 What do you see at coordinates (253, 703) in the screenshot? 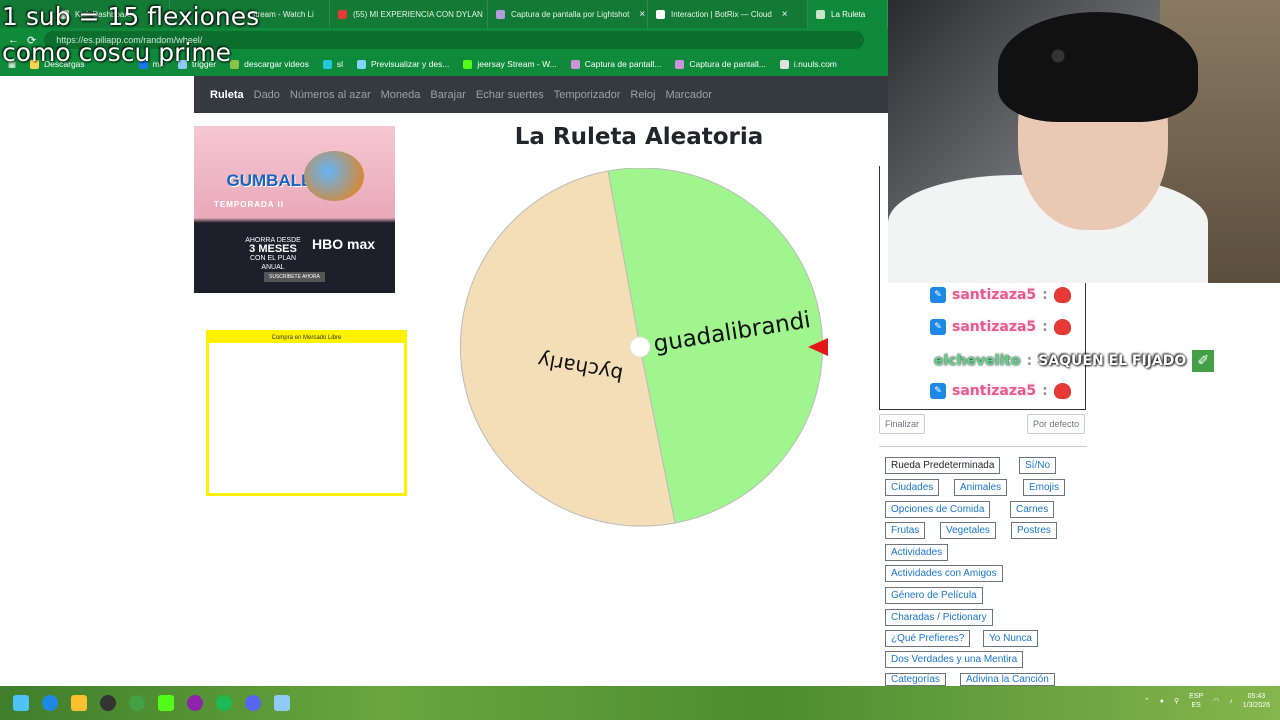
I see `discord-icon` at bounding box center [253, 703].